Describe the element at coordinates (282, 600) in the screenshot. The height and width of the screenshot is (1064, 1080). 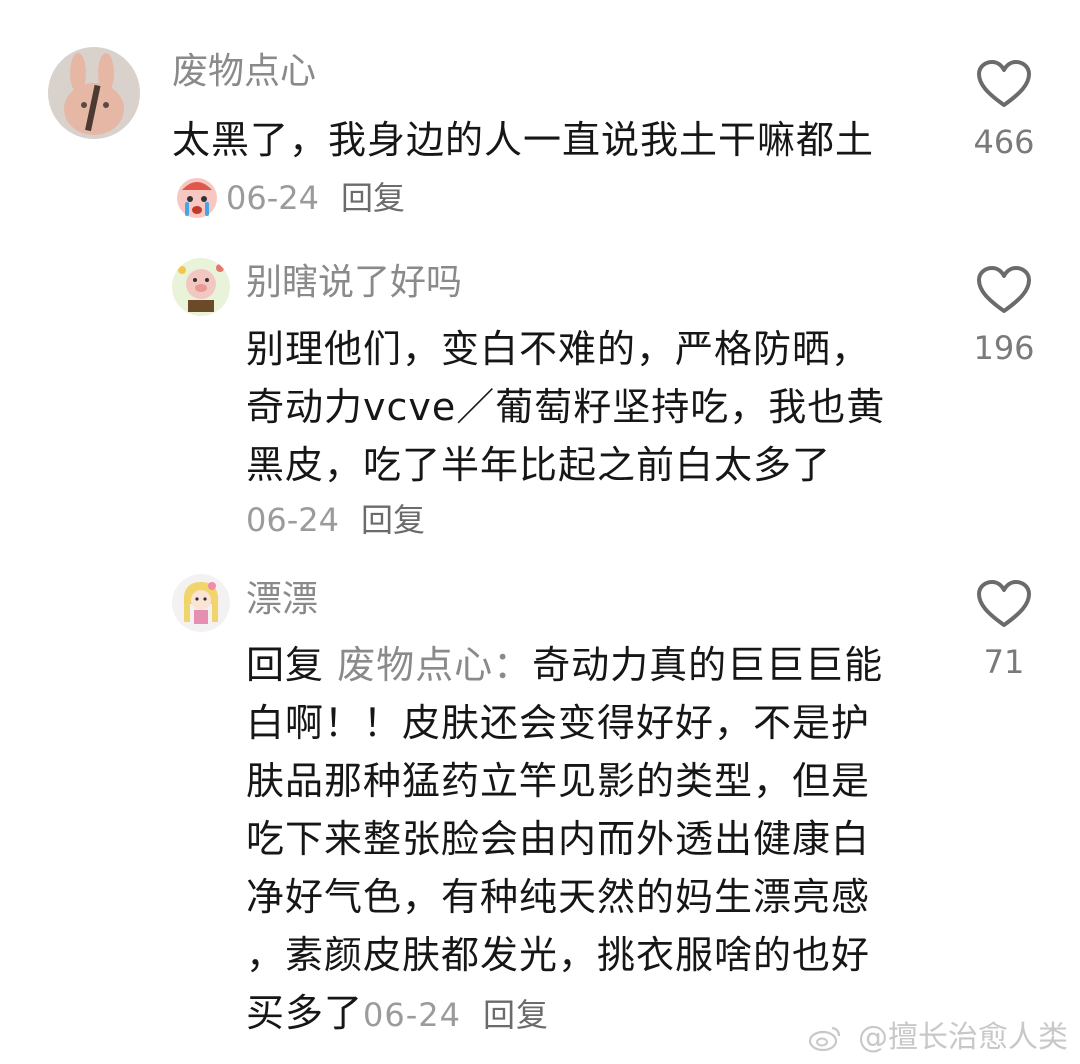
I see `comment-username: 漂漂` at that location.